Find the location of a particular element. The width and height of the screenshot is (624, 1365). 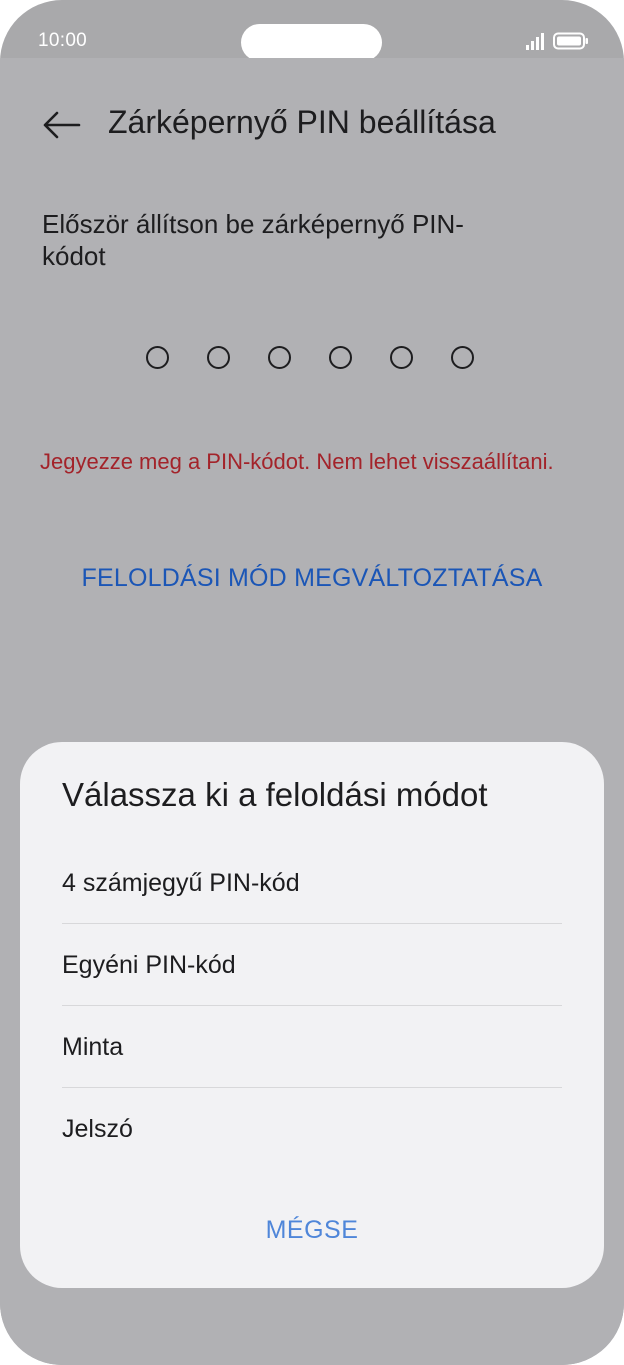

arrow-left-icon is located at coordinates (62, 125).